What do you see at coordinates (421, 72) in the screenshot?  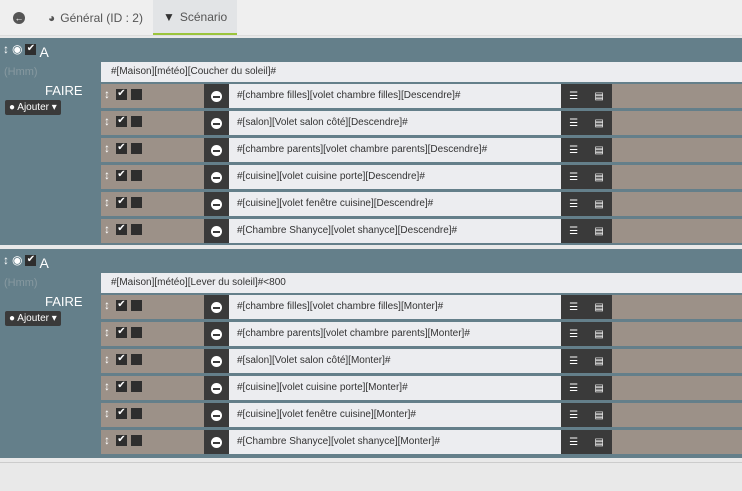 I see `condition-input: #[Maison][météo][Coucher du soleil]#` at bounding box center [421, 72].